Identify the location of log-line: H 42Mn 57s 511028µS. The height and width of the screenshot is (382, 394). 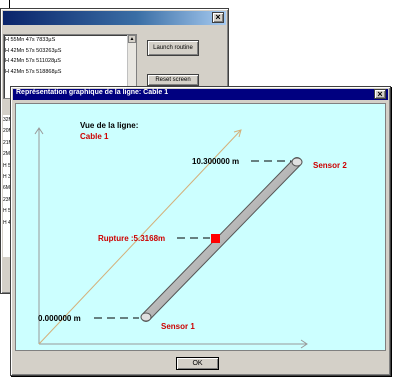
(33, 61).